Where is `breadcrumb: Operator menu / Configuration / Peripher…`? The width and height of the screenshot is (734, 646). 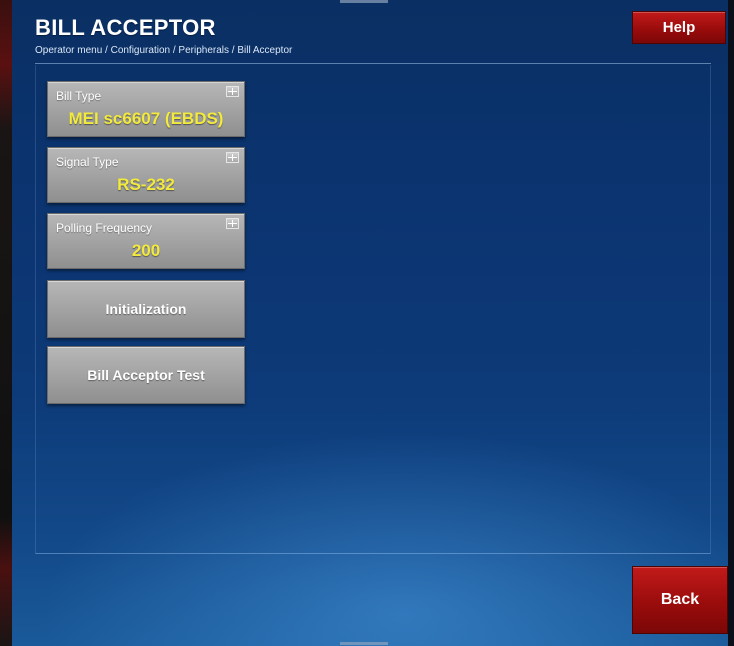 breadcrumb: Operator menu / Configuration / Peripher… is located at coordinates (164, 50).